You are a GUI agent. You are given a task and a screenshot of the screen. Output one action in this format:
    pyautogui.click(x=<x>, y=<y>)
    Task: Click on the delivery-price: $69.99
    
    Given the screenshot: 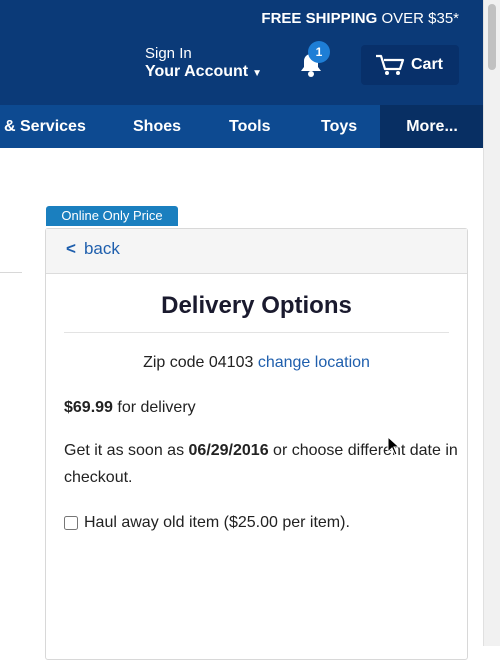 What is the action you would take?
    pyautogui.click(x=88, y=407)
    